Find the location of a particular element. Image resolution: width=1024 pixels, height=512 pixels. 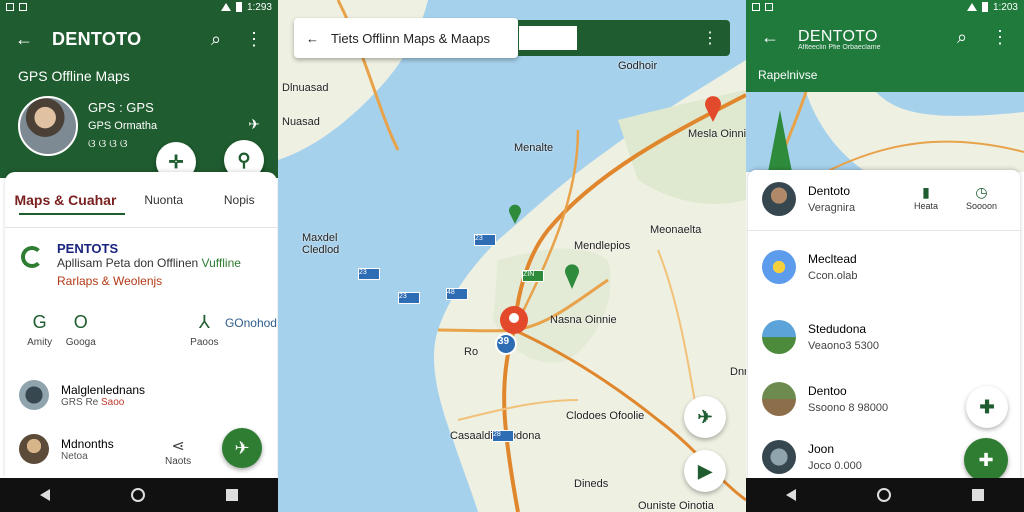

navigate-fab: ✈ is located at coordinates (705, 417).